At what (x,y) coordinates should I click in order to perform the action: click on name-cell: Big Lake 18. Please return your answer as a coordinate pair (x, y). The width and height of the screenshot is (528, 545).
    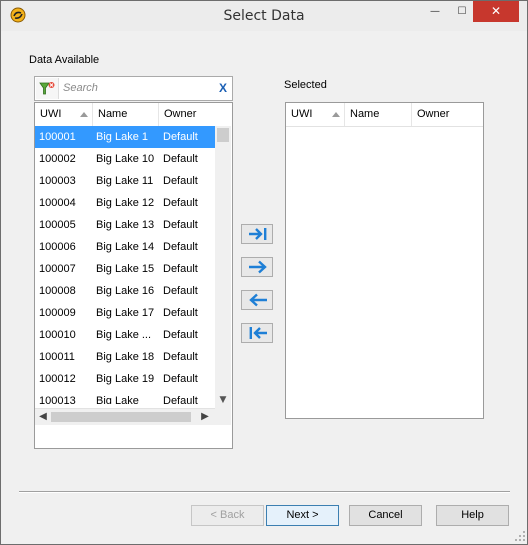
    Looking at the image, I should click on (125, 357).